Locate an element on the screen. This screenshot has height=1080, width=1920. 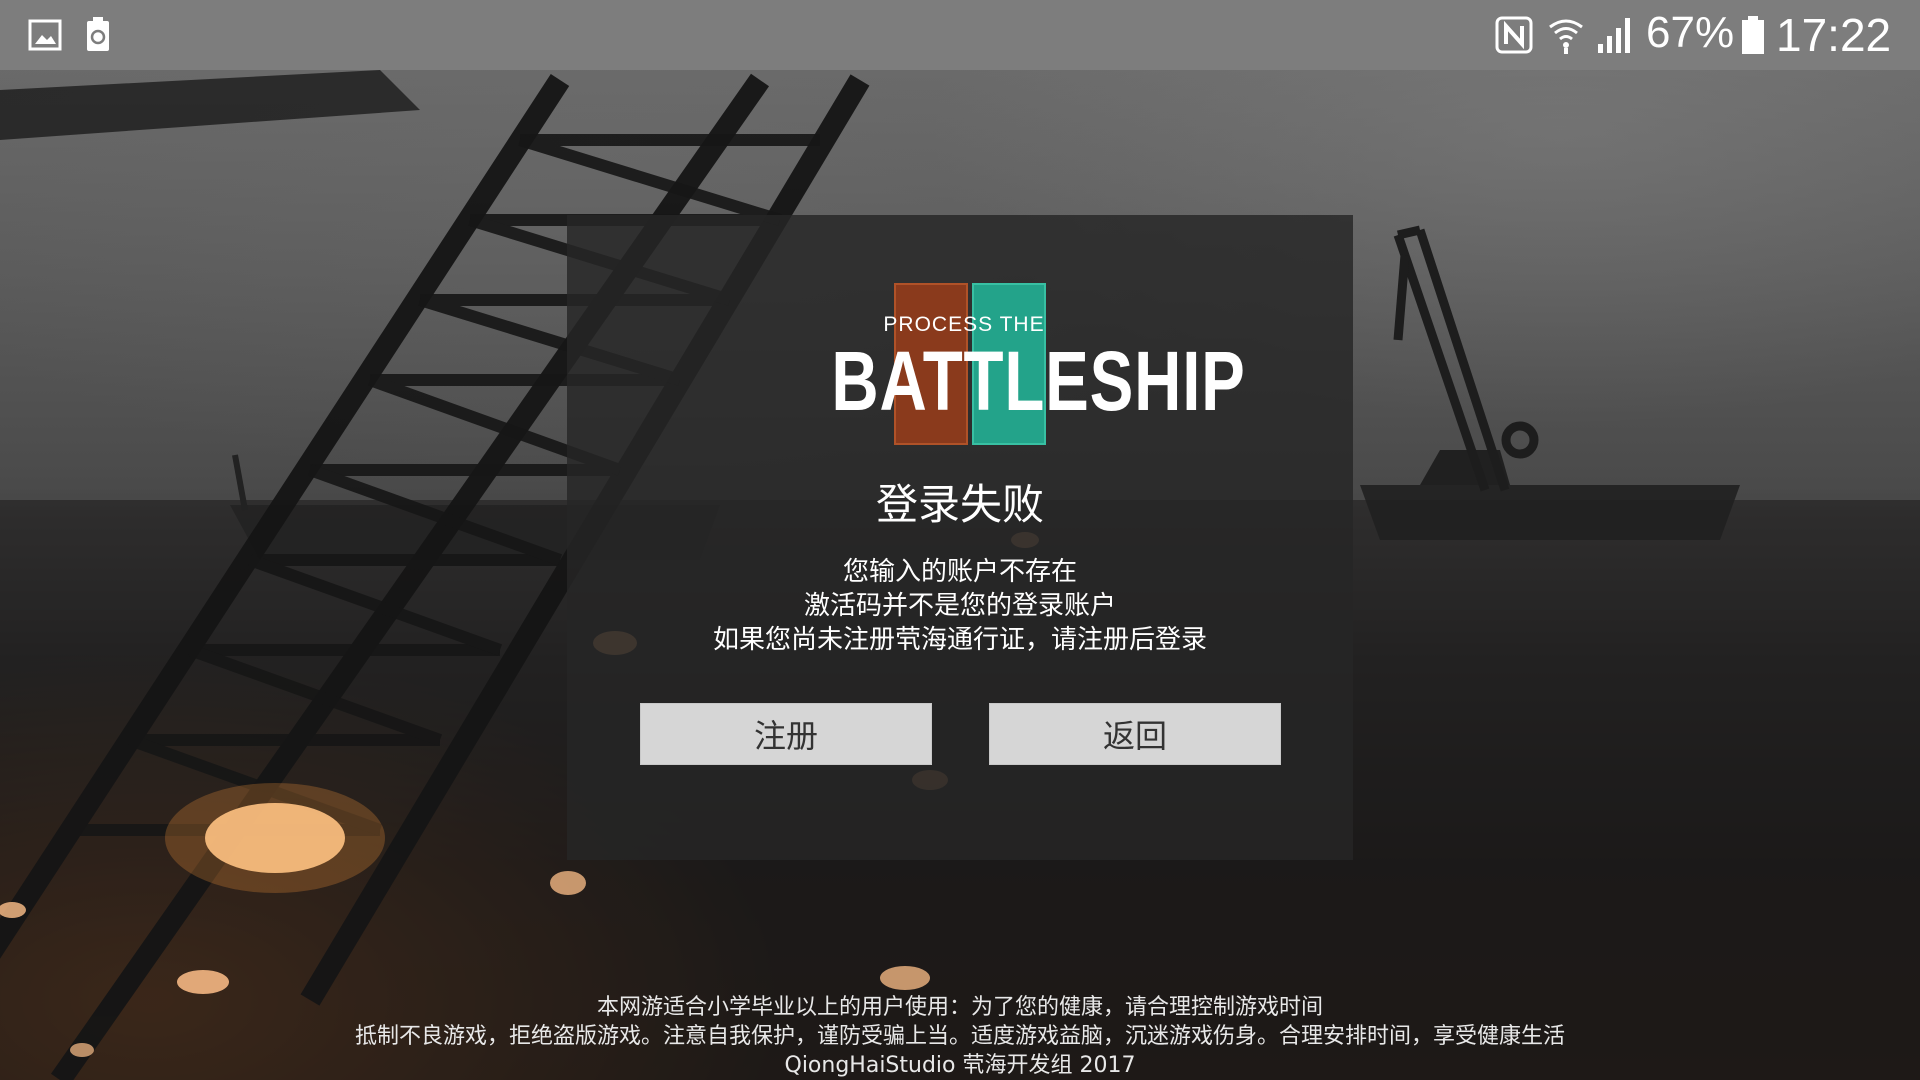
recycle-icon is located at coordinates (98, 35).